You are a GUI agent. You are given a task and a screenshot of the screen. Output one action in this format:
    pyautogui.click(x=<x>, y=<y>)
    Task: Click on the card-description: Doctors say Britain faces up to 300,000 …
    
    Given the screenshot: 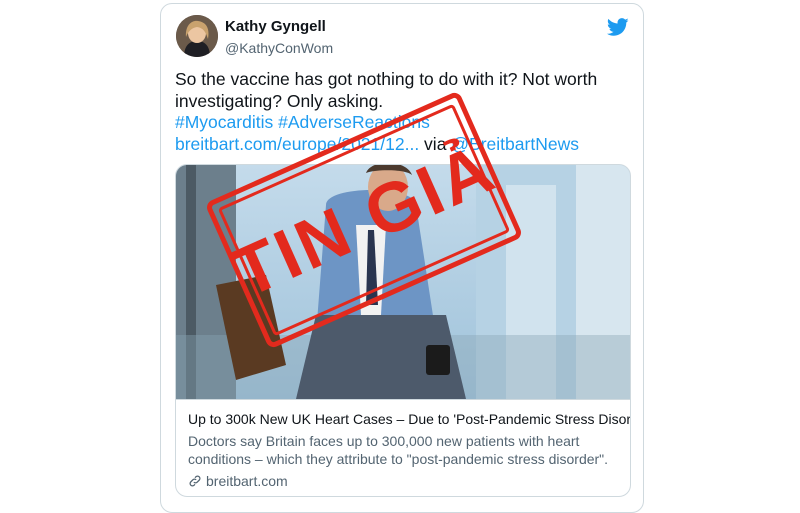 What is the action you would take?
    pyautogui.click(x=398, y=450)
    